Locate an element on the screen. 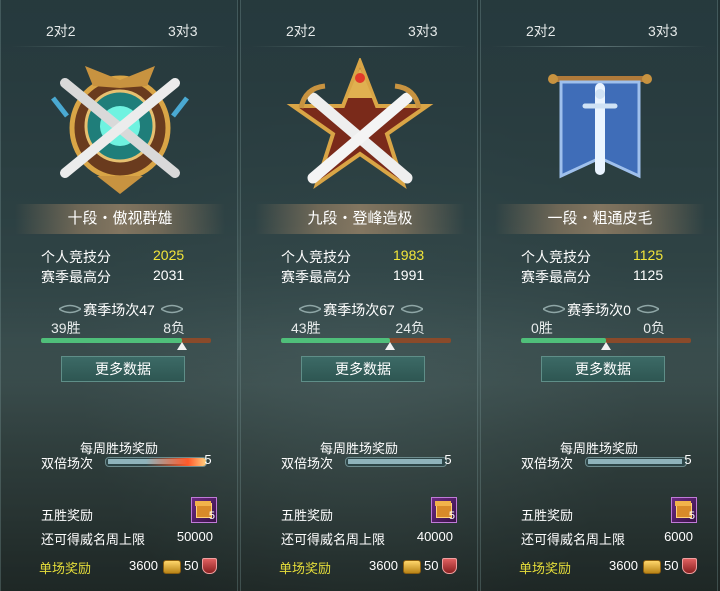 The height and width of the screenshot is (591, 720). personal-score-value: 1983 is located at coordinates (409, 255).